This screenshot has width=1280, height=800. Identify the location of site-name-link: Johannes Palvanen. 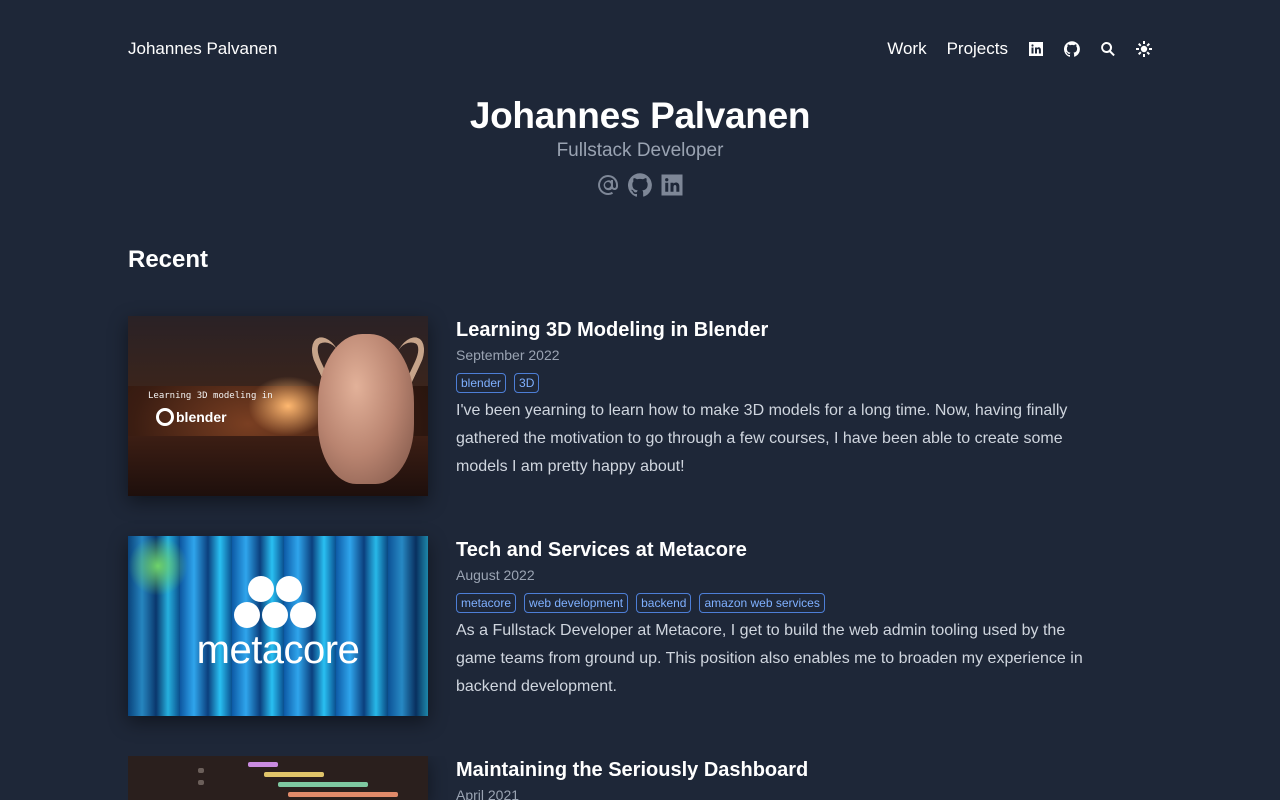
(202, 49).